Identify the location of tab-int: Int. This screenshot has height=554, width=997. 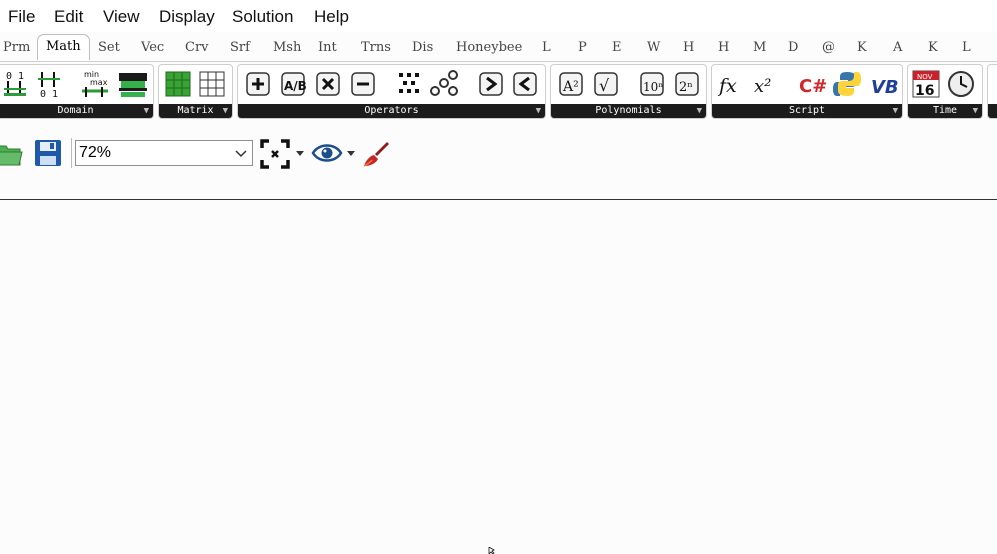
(327, 47).